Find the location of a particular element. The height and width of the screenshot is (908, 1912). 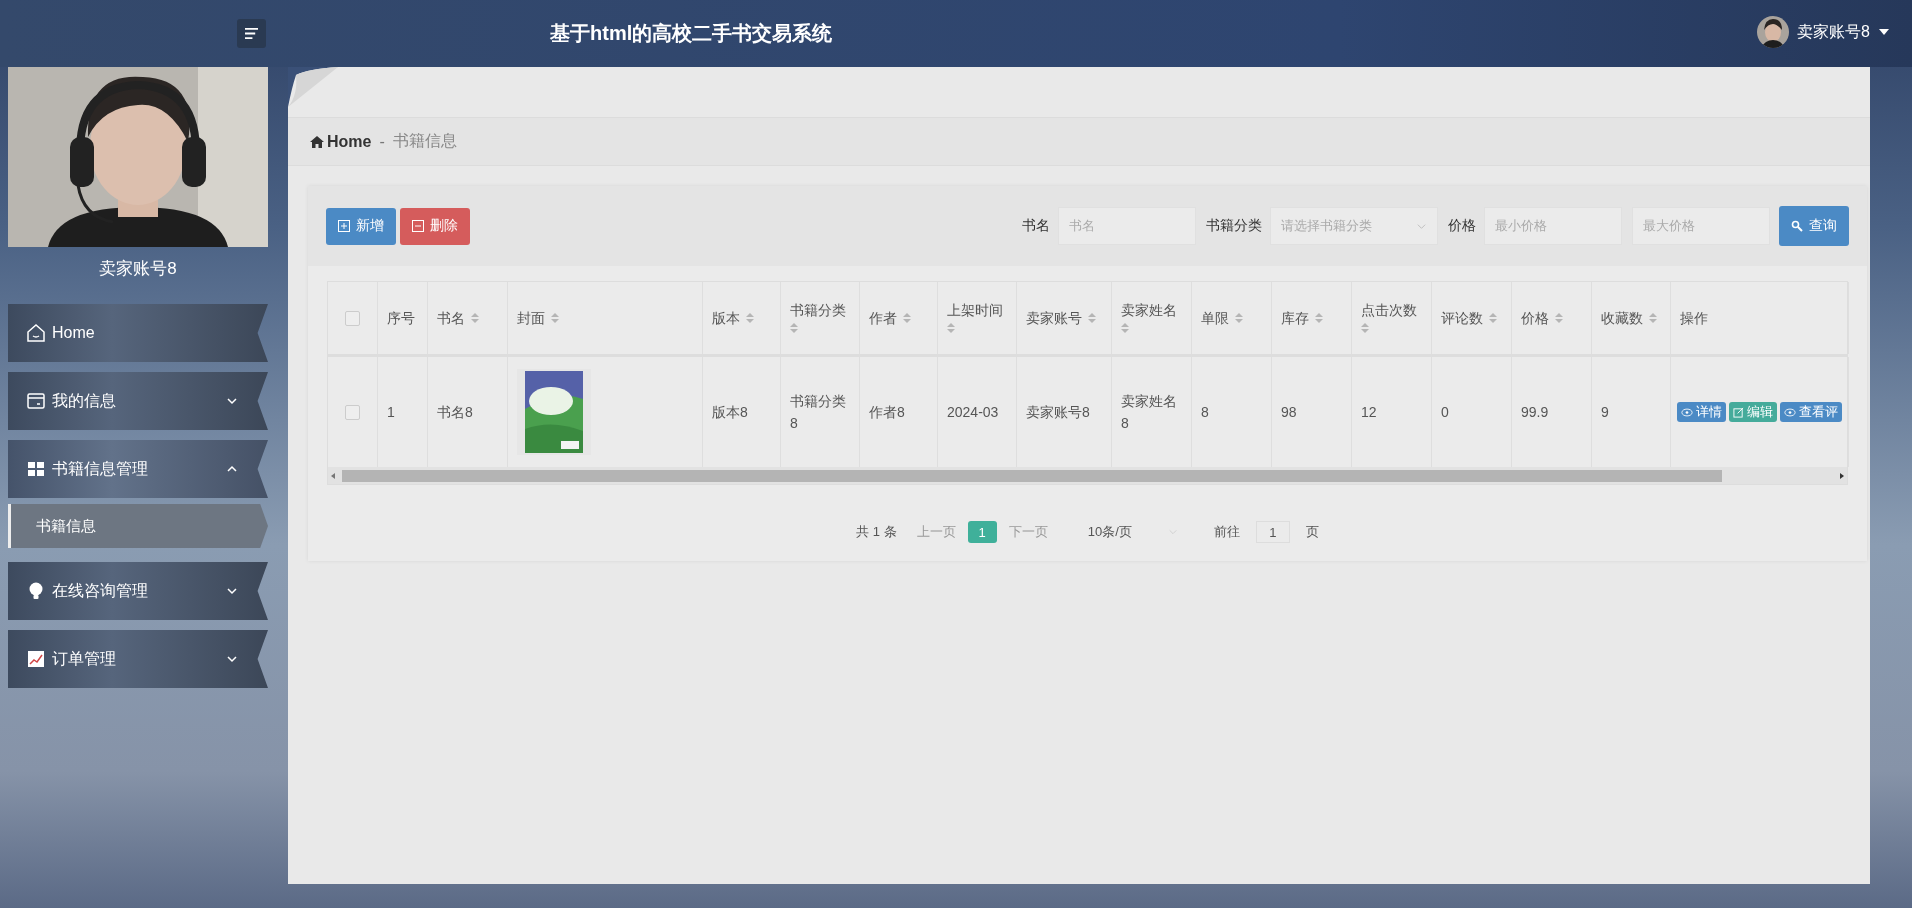

table-cell-text: 版本8 is located at coordinates (730, 412).